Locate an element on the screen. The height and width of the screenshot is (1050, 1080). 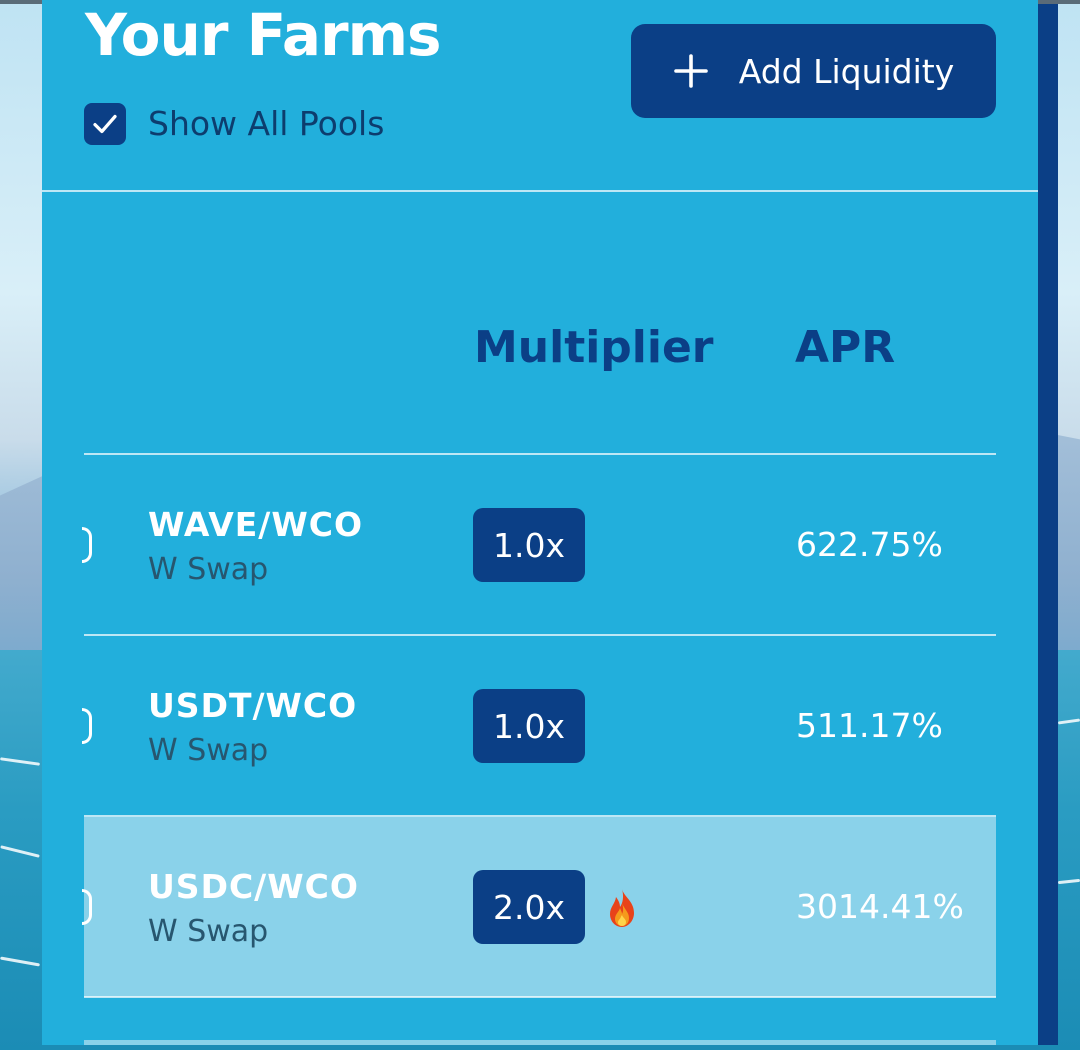
table-row: USDC/WCO W Swap 2.0x 3014.41% is located at coordinates (539, 907).